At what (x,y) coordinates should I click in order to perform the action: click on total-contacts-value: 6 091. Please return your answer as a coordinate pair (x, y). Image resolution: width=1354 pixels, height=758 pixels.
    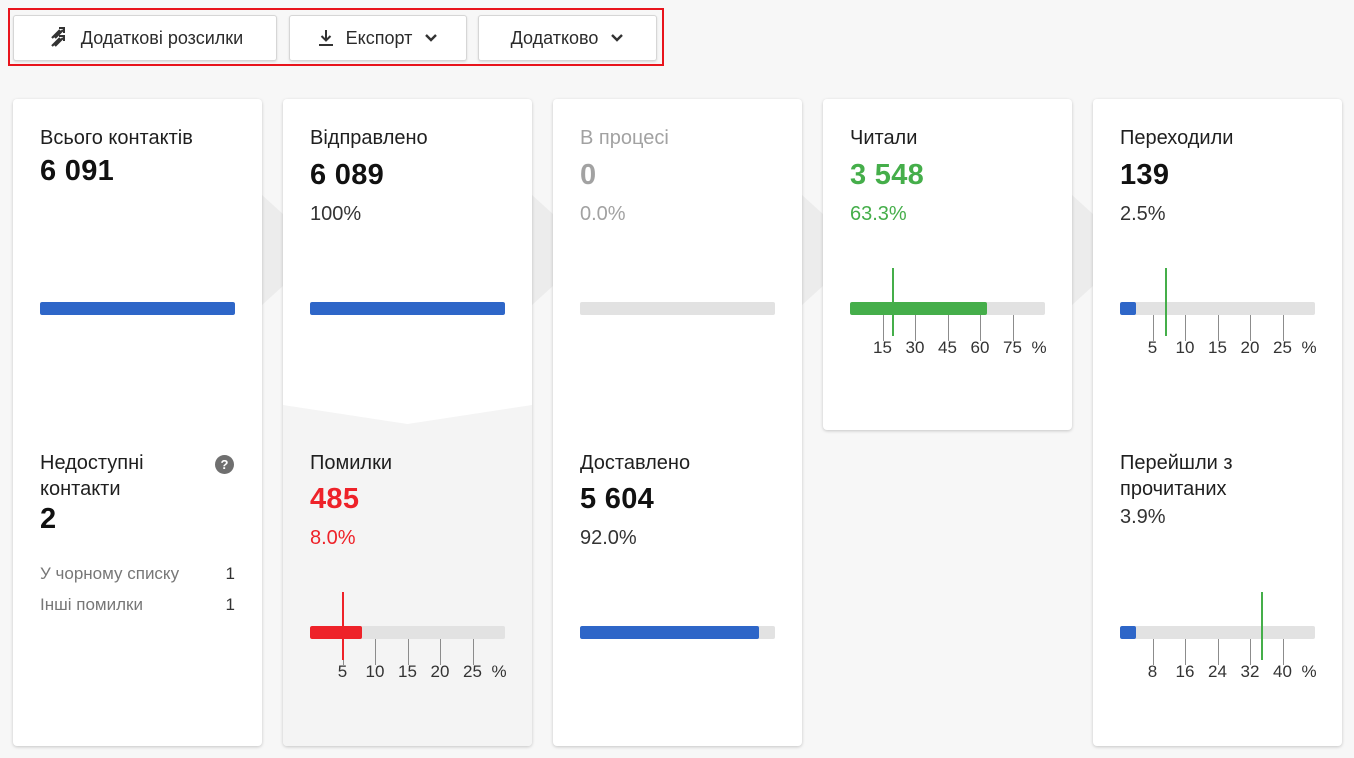
    Looking at the image, I should click on (77, 171).